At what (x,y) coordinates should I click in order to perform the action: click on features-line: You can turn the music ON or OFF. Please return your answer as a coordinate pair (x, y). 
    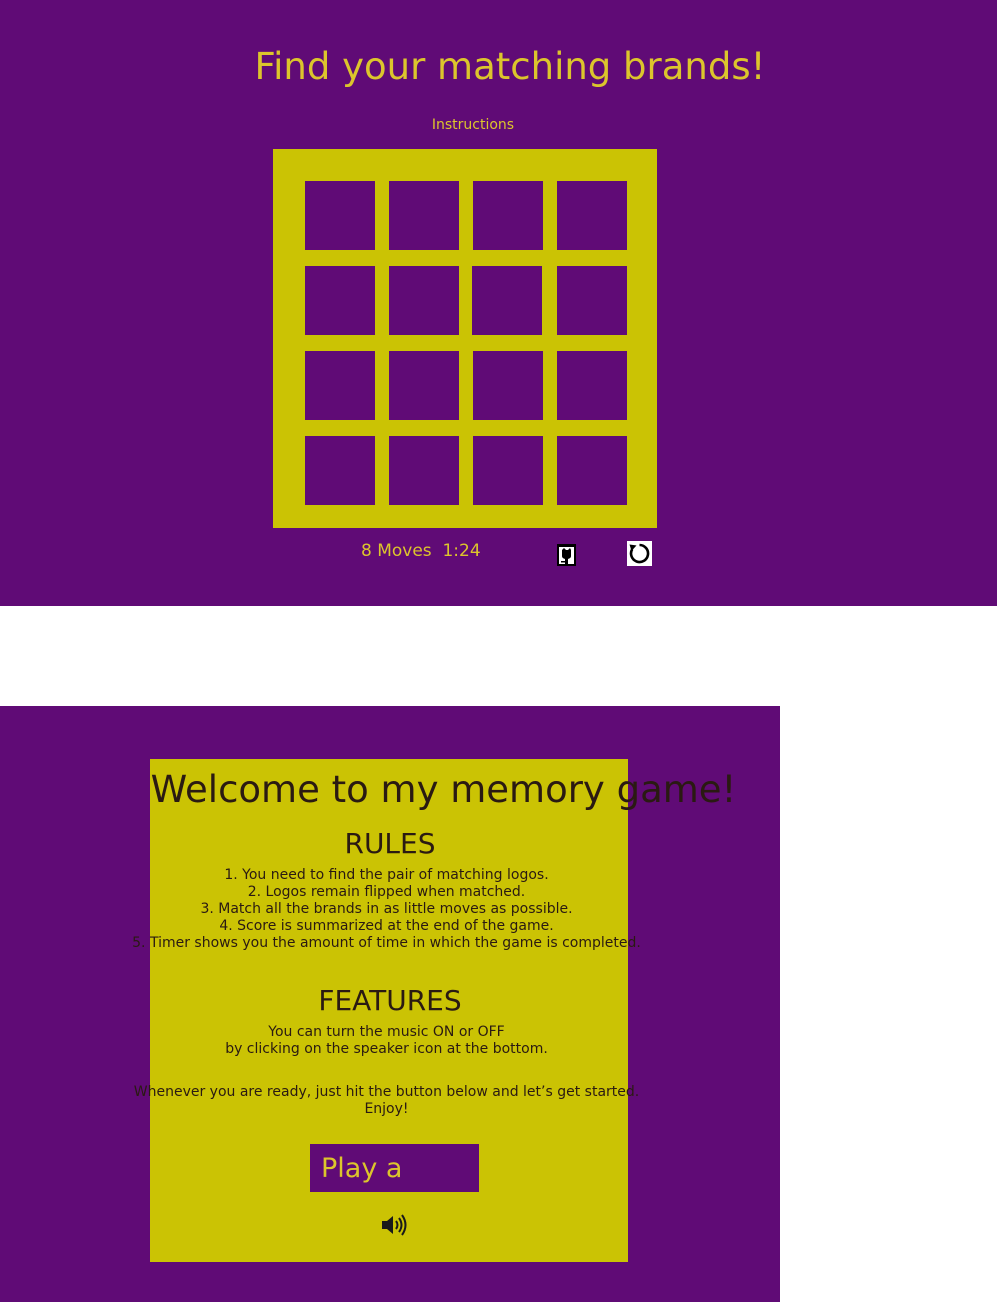
    Looking at the image, I should click on (386, 1032).